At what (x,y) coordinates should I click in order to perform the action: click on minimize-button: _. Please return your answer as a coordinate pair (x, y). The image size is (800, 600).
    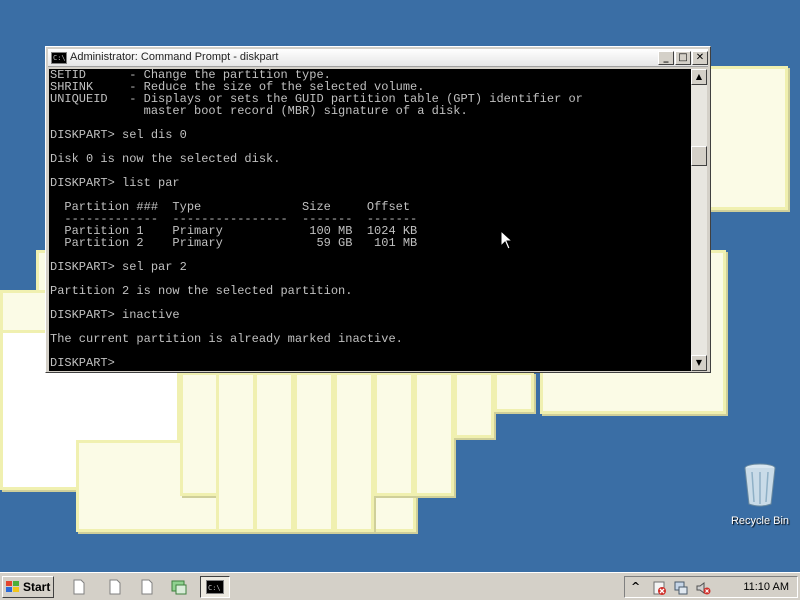
    Looking at the image, I should click on (666, 58).